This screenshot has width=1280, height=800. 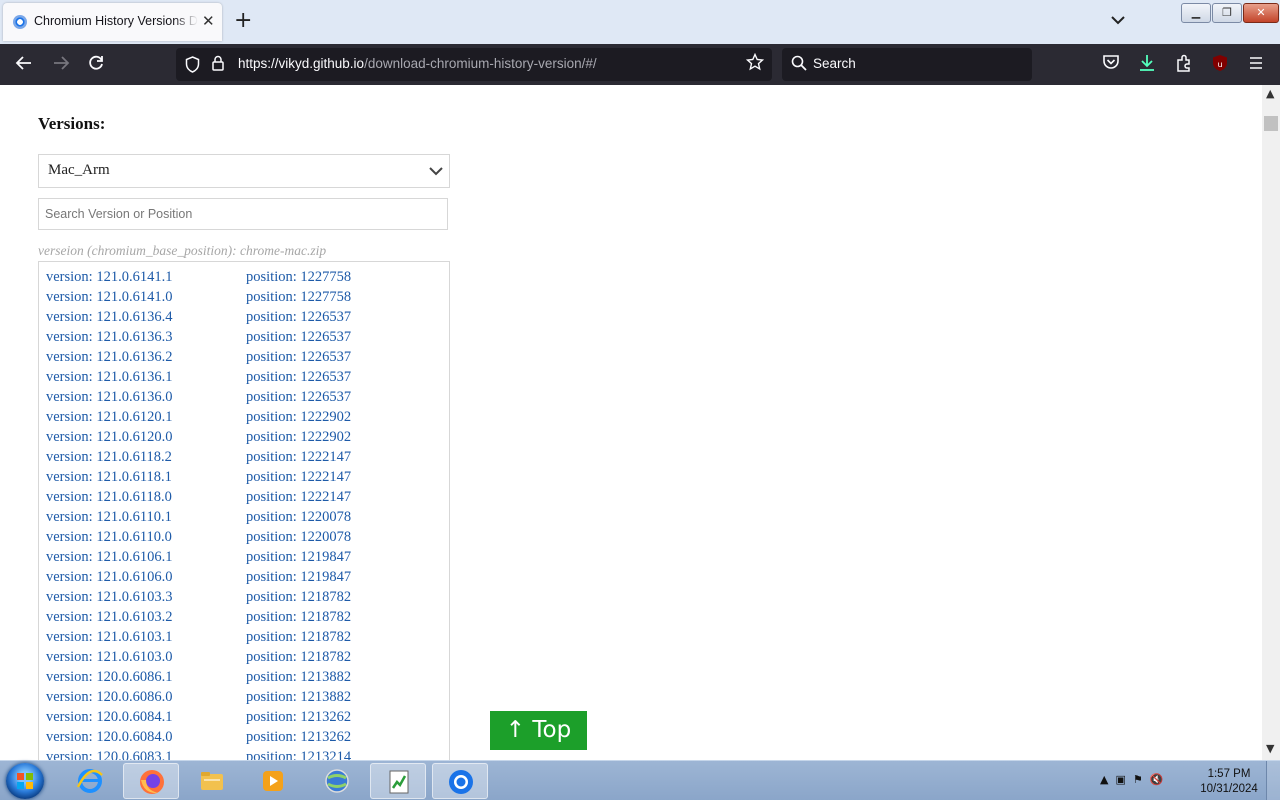 What do you see at coordinates (109, 297) in the screenshot?
I see `version-link: version: 121.0.6141.0` at bounding box center [109, 297].